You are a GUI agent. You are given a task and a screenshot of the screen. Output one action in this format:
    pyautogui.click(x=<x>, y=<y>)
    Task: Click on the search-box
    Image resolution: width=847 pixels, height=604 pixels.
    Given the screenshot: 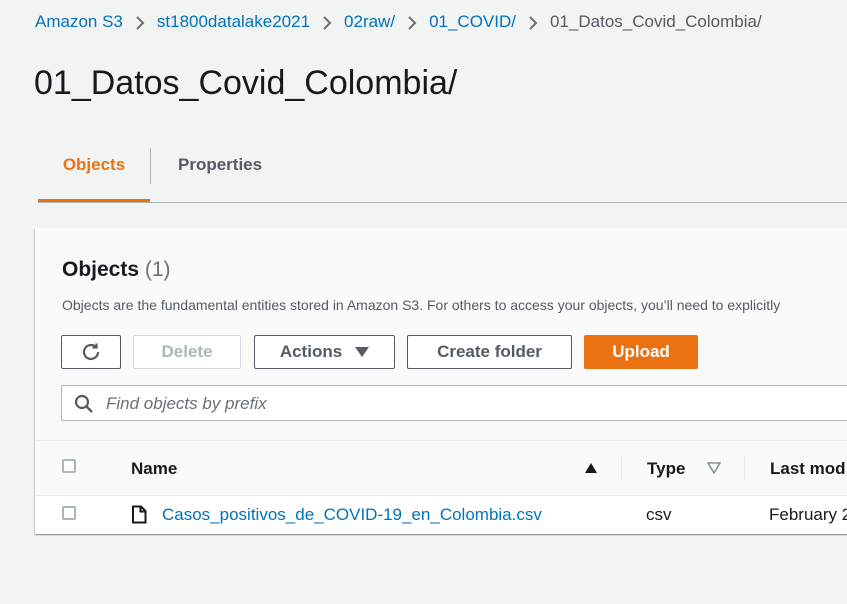 What is the action you would take?
    pyautogui.click(x=454, y=403)
    